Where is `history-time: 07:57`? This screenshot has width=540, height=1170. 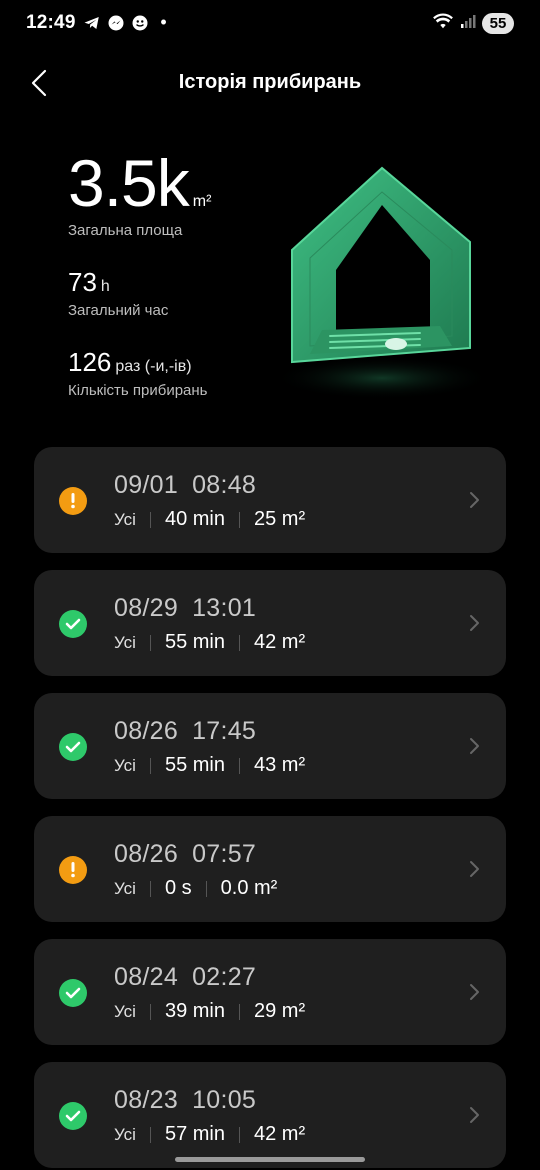 history-time: 07:57 is located at coordinates (224, 854).